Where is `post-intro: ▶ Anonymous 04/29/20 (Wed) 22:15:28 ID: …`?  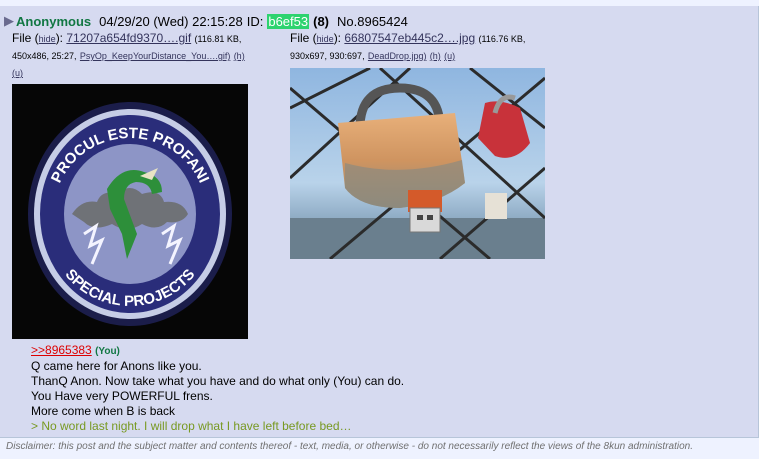 post-intro: ▶ Anonymous 04/29/20 (Wed) 22:15:28 ID: … is located at coordinates (206, 21).